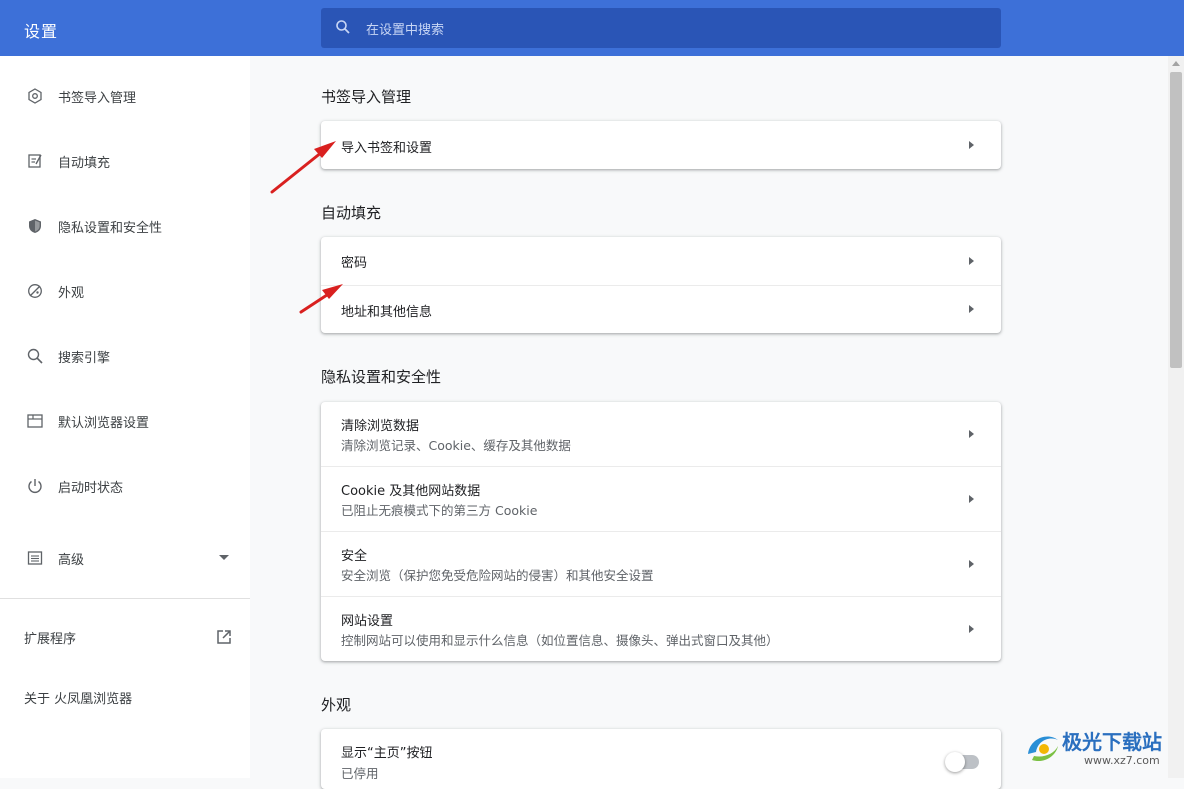  Describe the element at coordinates (1122, 760) in the screenshot. I see `watermark-url: www.xz7.com` at that location.